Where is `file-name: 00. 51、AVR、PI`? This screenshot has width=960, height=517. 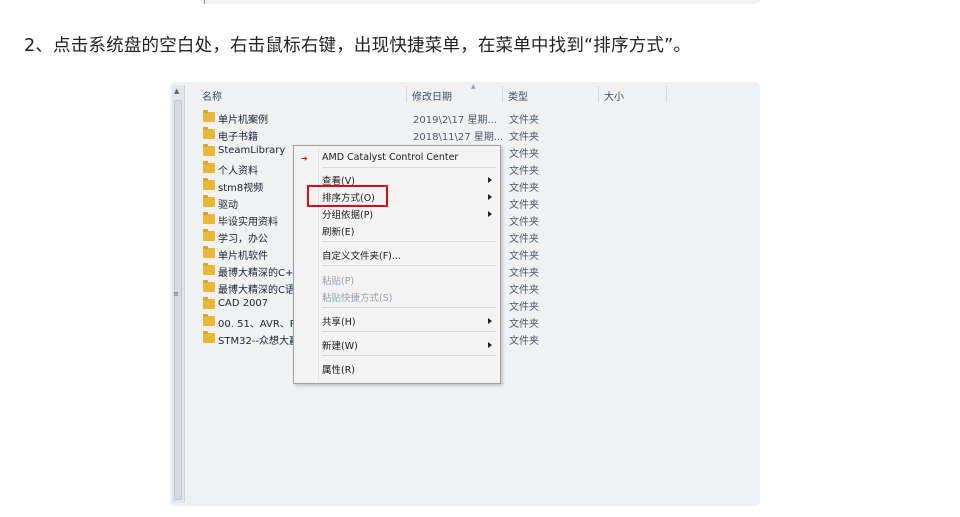 file-name: 00. 51、AVR、PI is located at coordinates (258, 324).